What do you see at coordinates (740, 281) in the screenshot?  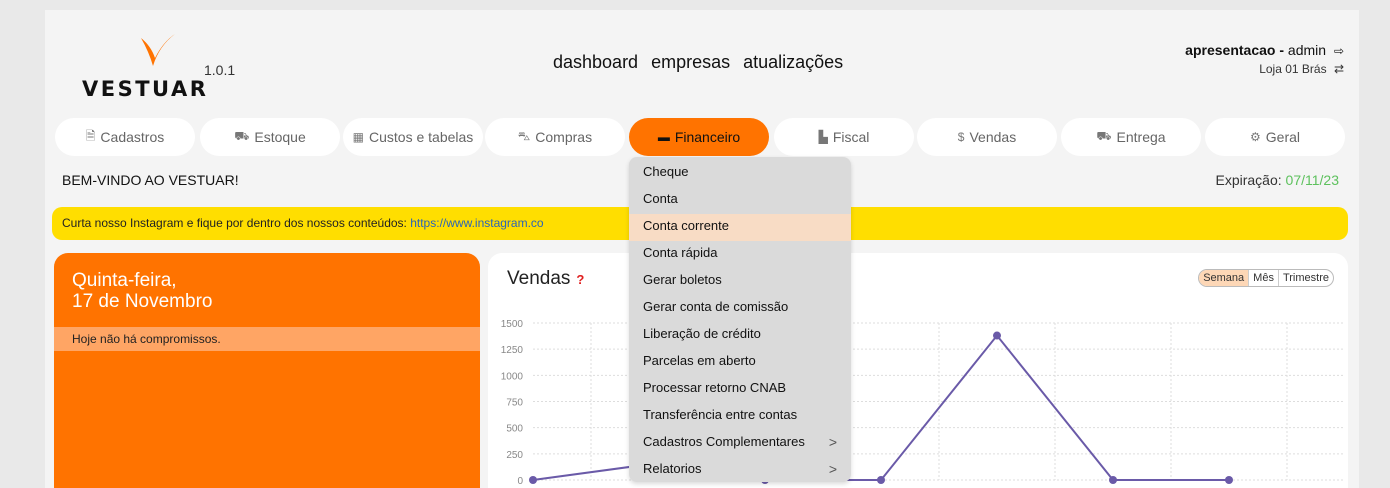 I see `dropdown-item: Gerar boletos` at bounding box center [740, 281].